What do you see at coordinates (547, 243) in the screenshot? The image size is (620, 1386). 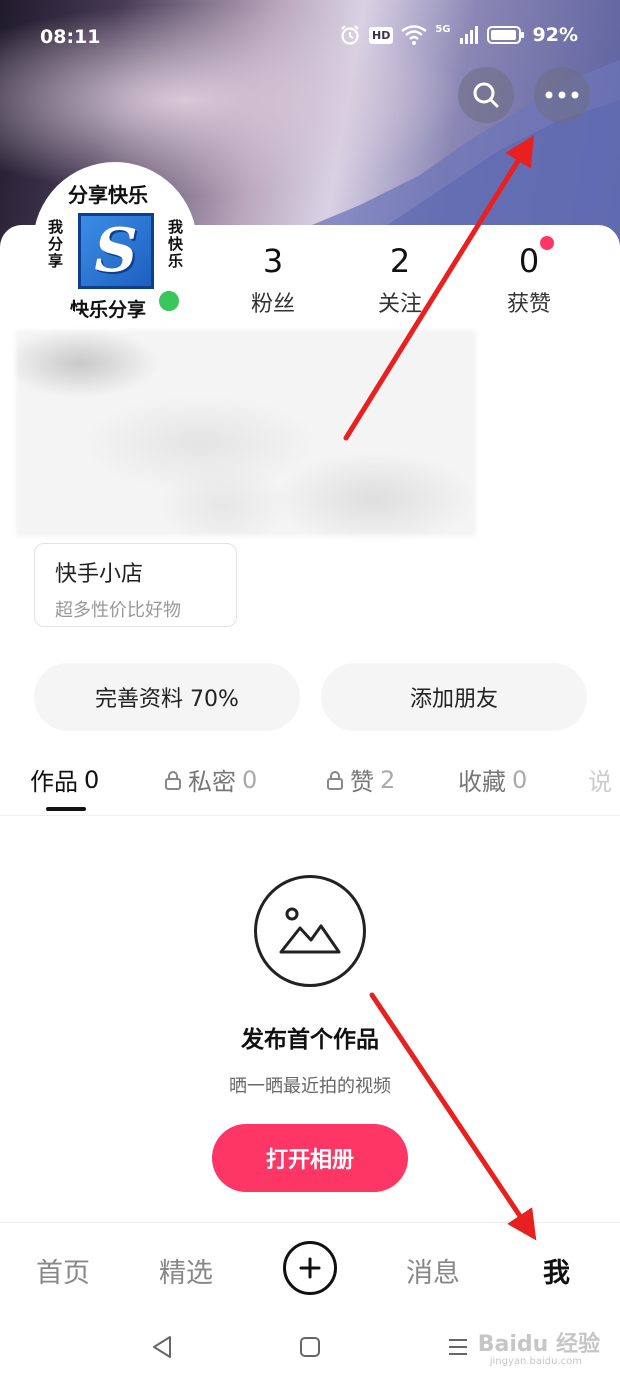 I see `likes-notification-dot` at bounding box center [547, 243].